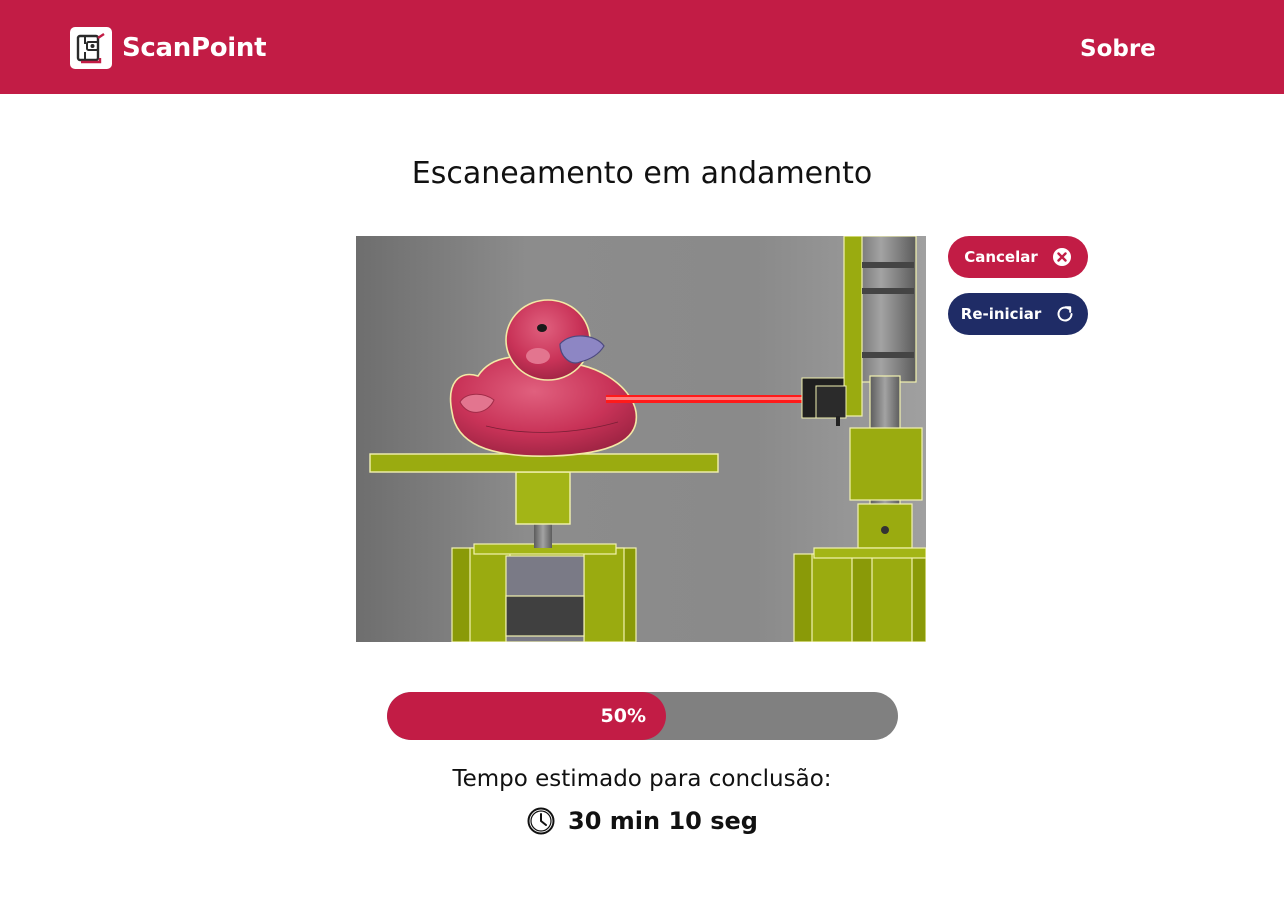  What do you see at coordinates (1065, 314) in the screenshot?
I see `refresh-icon` at bounding box center [1065, 314].